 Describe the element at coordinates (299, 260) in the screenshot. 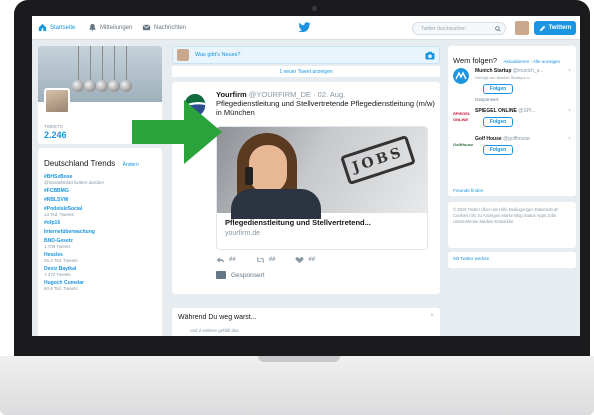

I see `heart-icon` at that location.